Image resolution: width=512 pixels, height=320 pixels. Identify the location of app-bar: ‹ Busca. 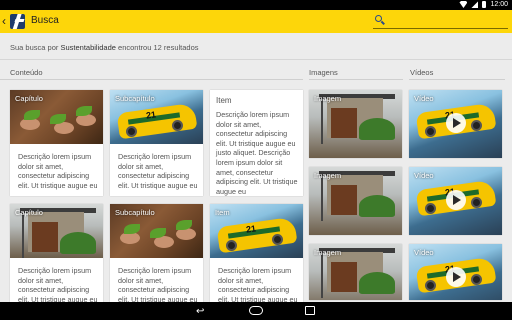
(256, 21).